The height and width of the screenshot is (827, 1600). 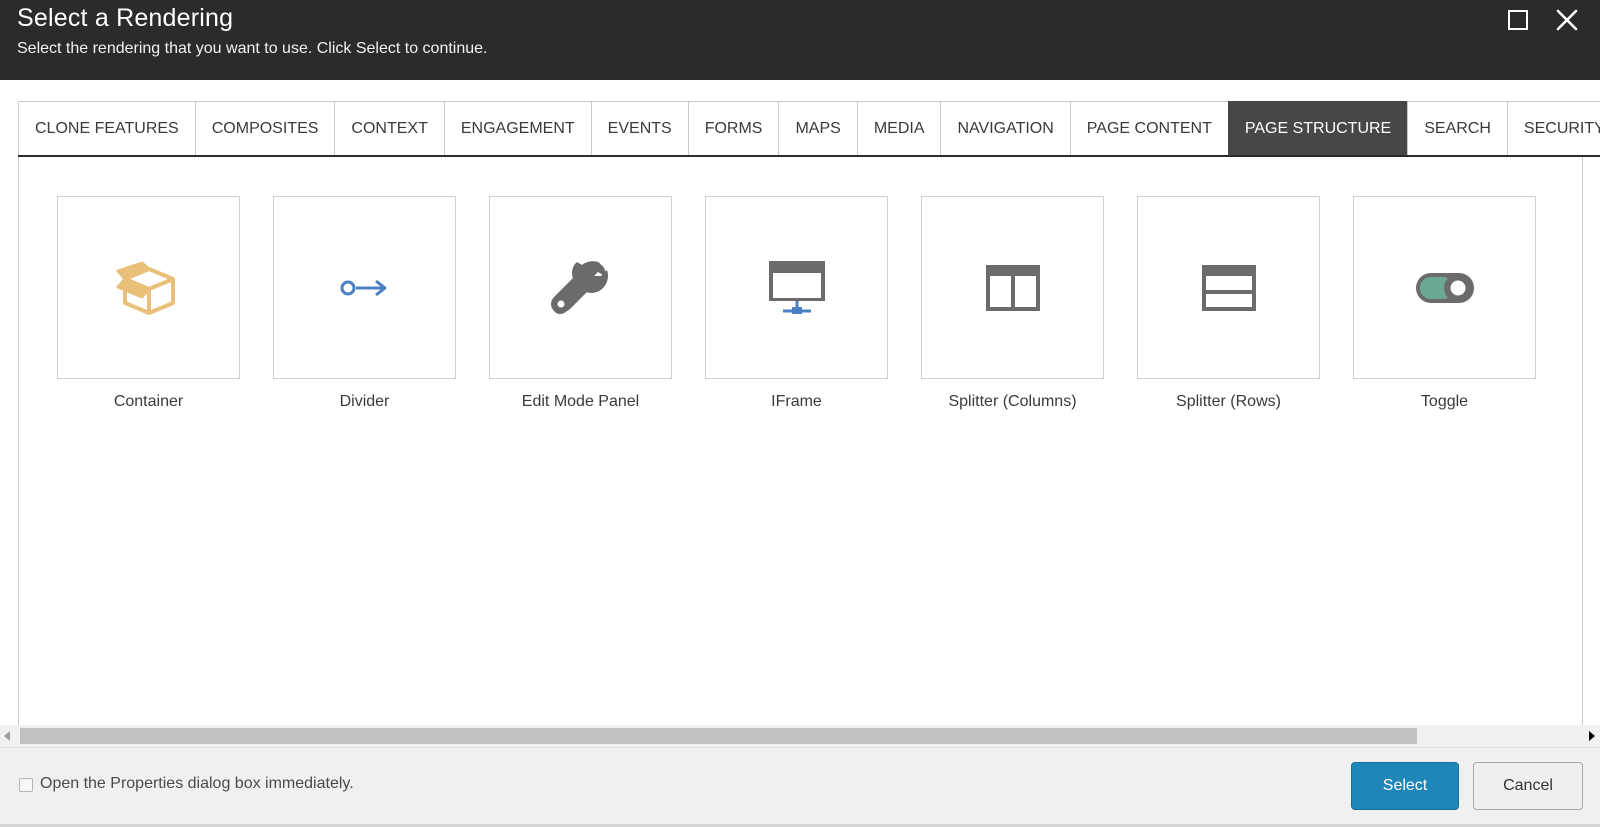 I want to click on scrollbar-thumb, so click(x=718, y=736).